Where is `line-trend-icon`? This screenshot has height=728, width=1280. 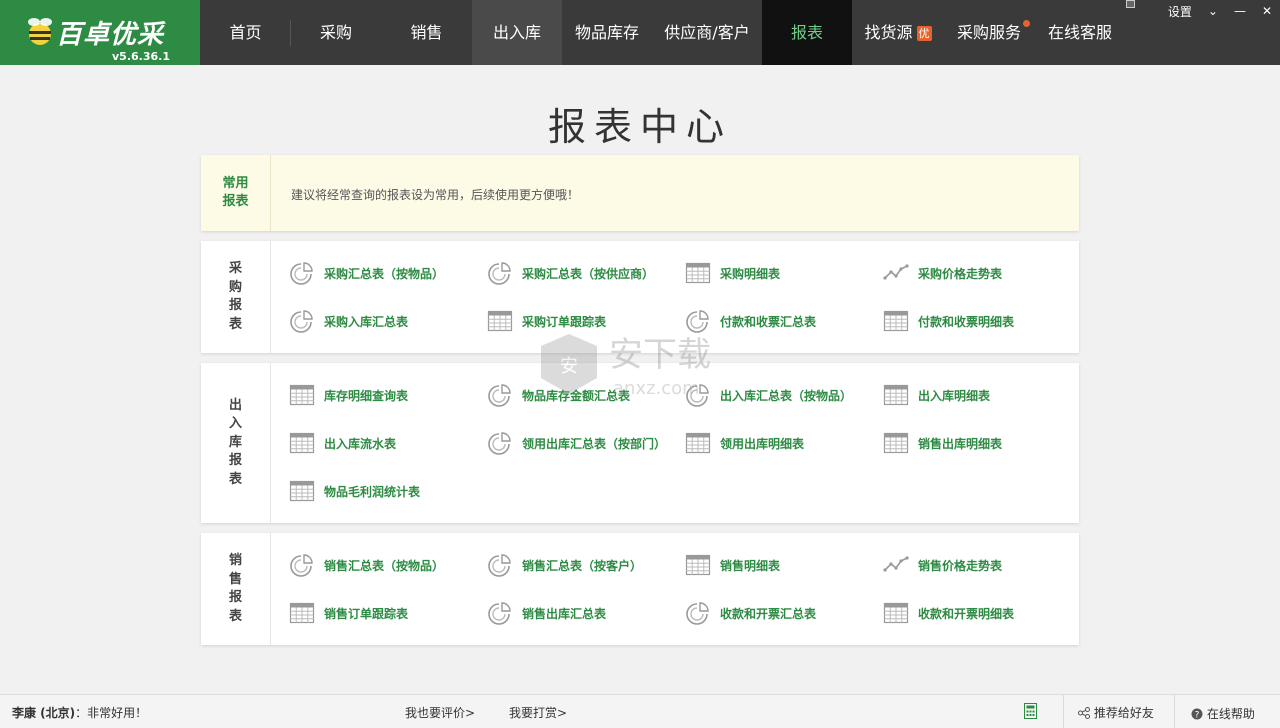 line-trend-icon is located at coordinates (896, 564).